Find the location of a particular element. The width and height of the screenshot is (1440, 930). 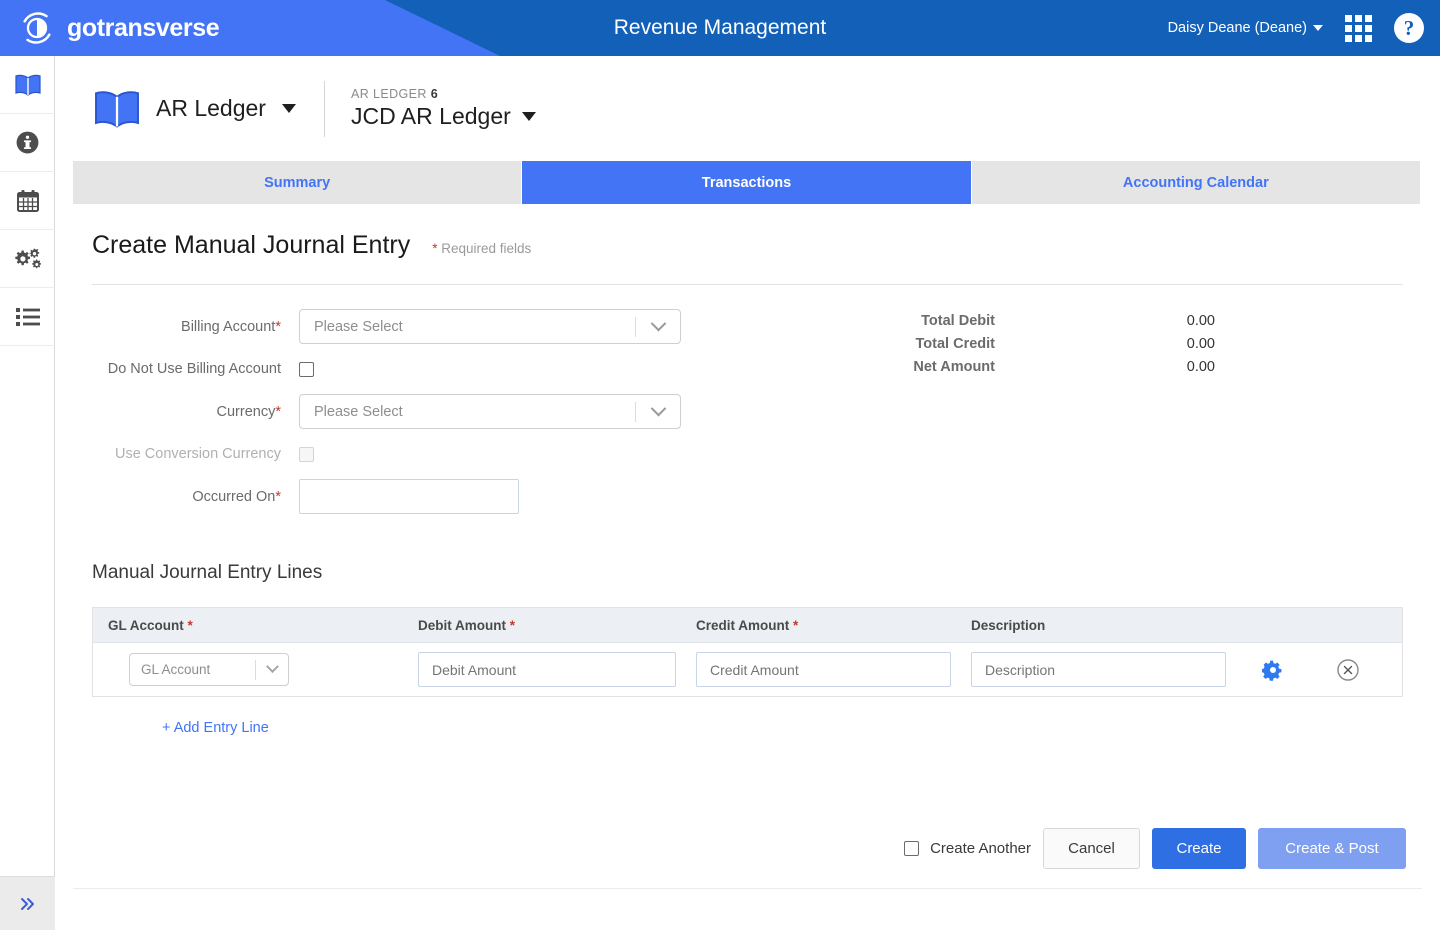

currency-value: Please Select is located at coordinates (358, 411).